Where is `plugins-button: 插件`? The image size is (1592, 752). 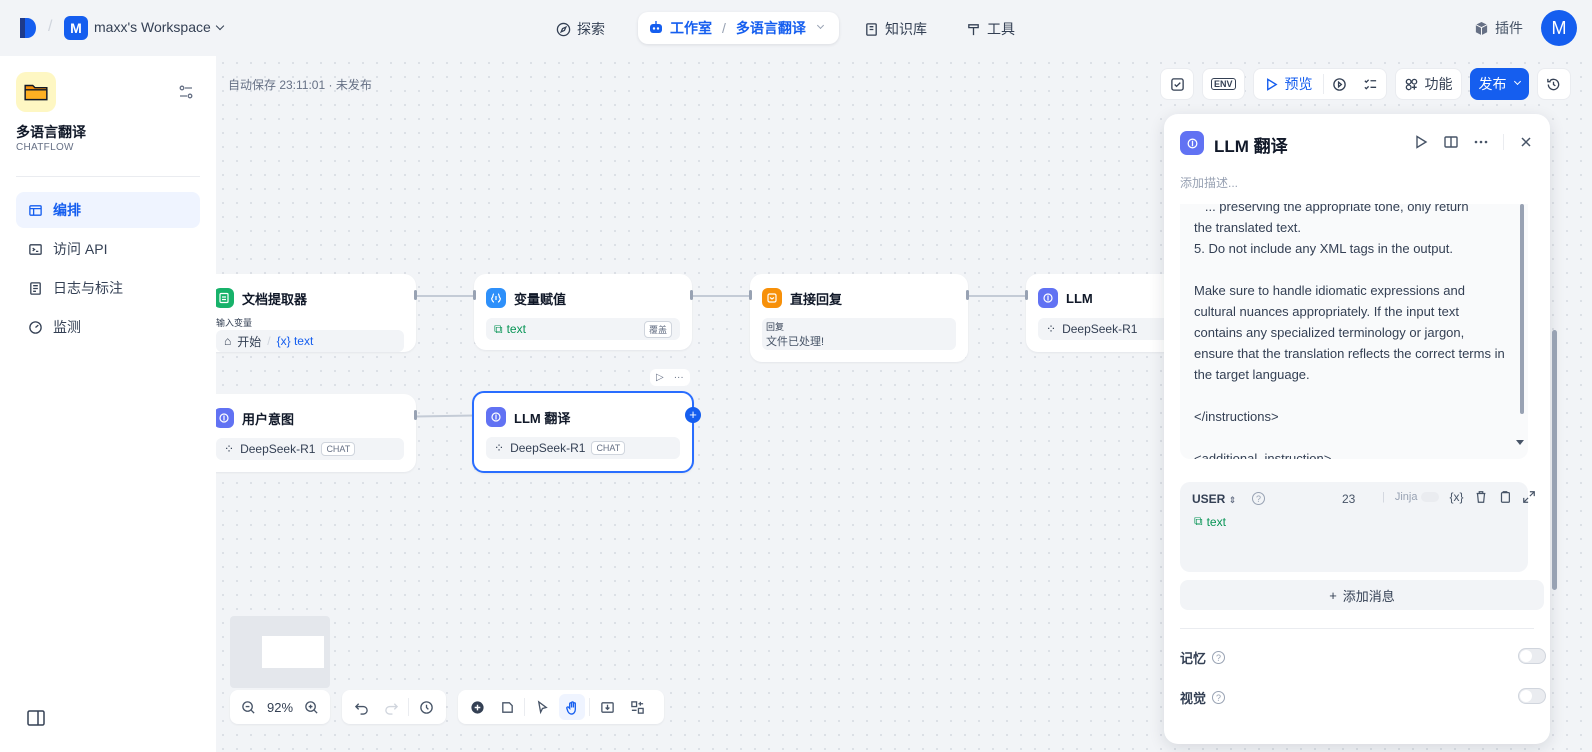 plugins-button: 插件 is located at coordinates (1498, 28).